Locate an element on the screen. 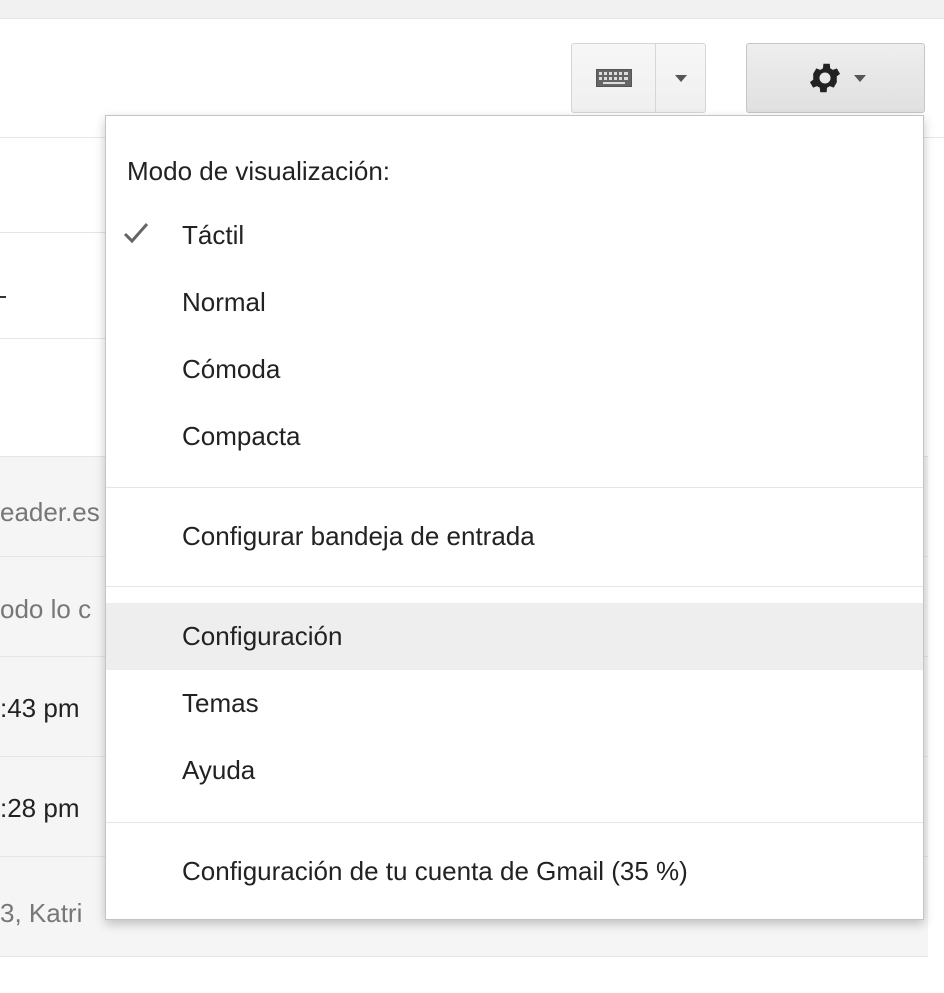 The height and width of the screenshot is (993, 944). settings-button is located at coordinates (835, 78).